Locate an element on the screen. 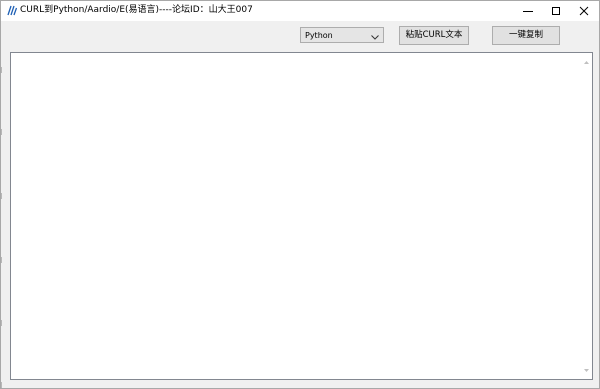 This screenshot has width=600, height=389. title-bar: CURL到Python/Aardio/E(易语言)----论坛ID：山大王007 is located at coordinates (300, 11).